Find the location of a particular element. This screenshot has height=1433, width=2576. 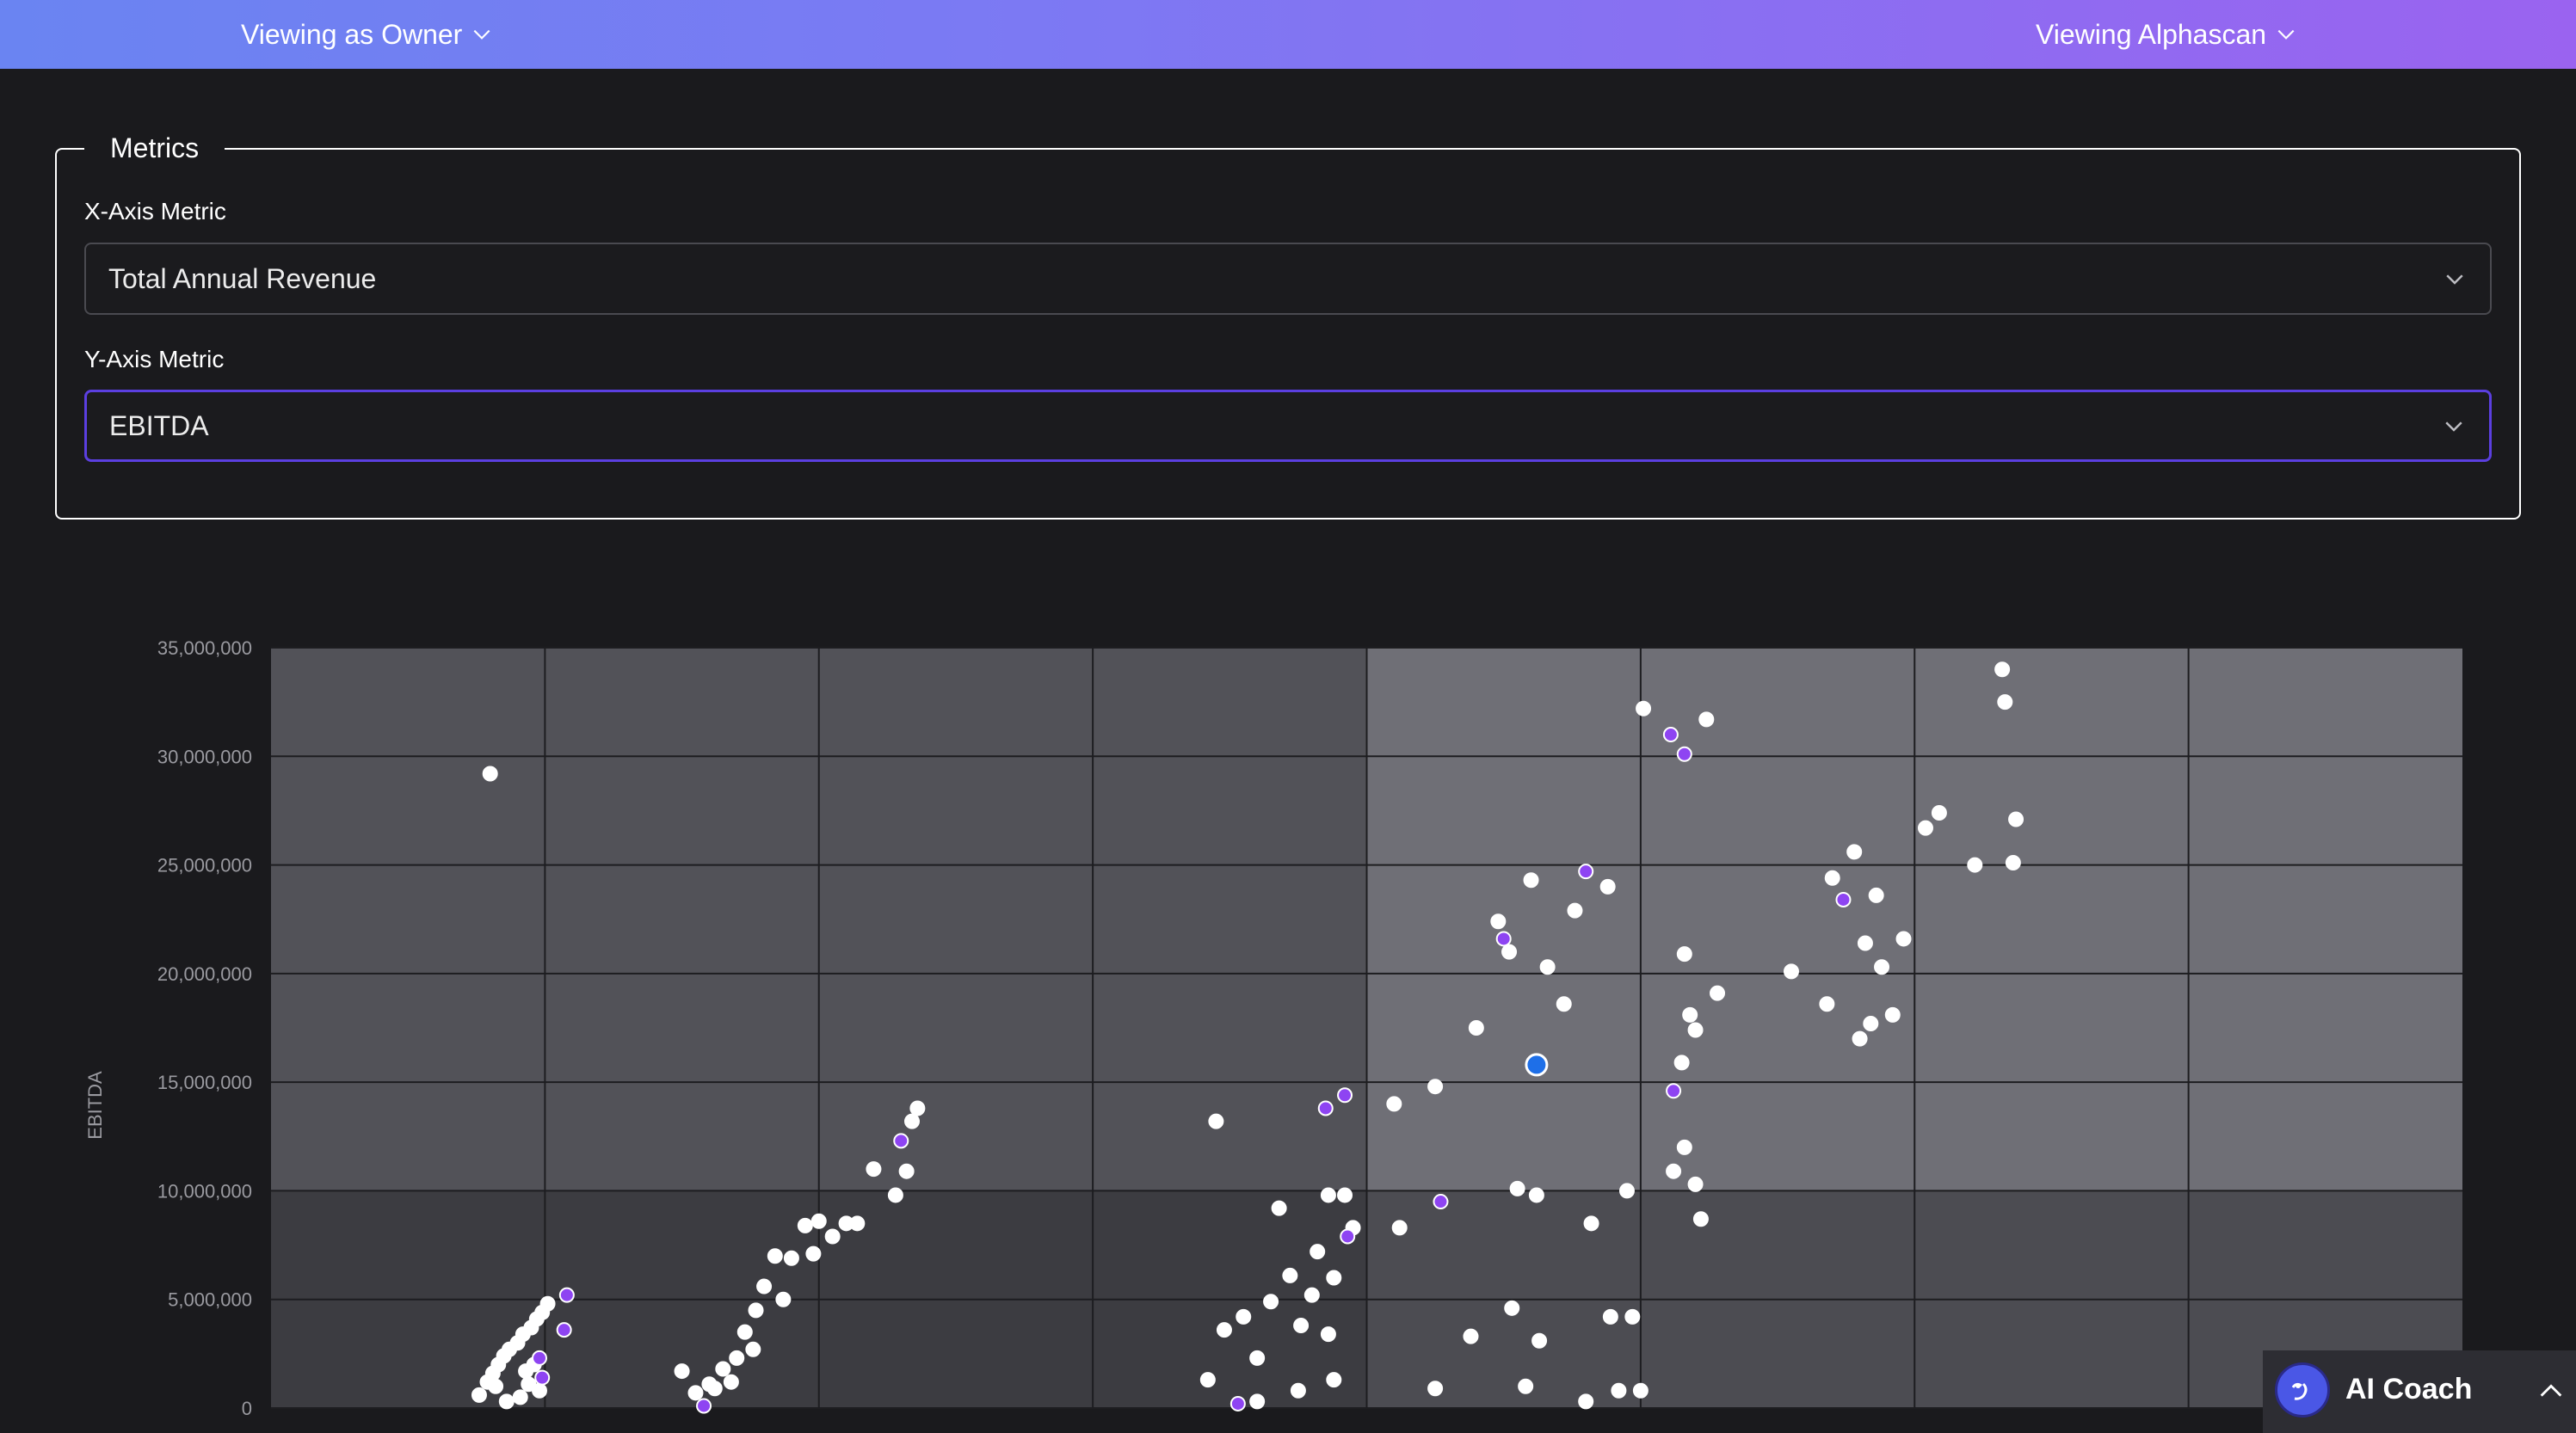

ai-coach-button: AI Coach is located at coordinates (2419, 1391).